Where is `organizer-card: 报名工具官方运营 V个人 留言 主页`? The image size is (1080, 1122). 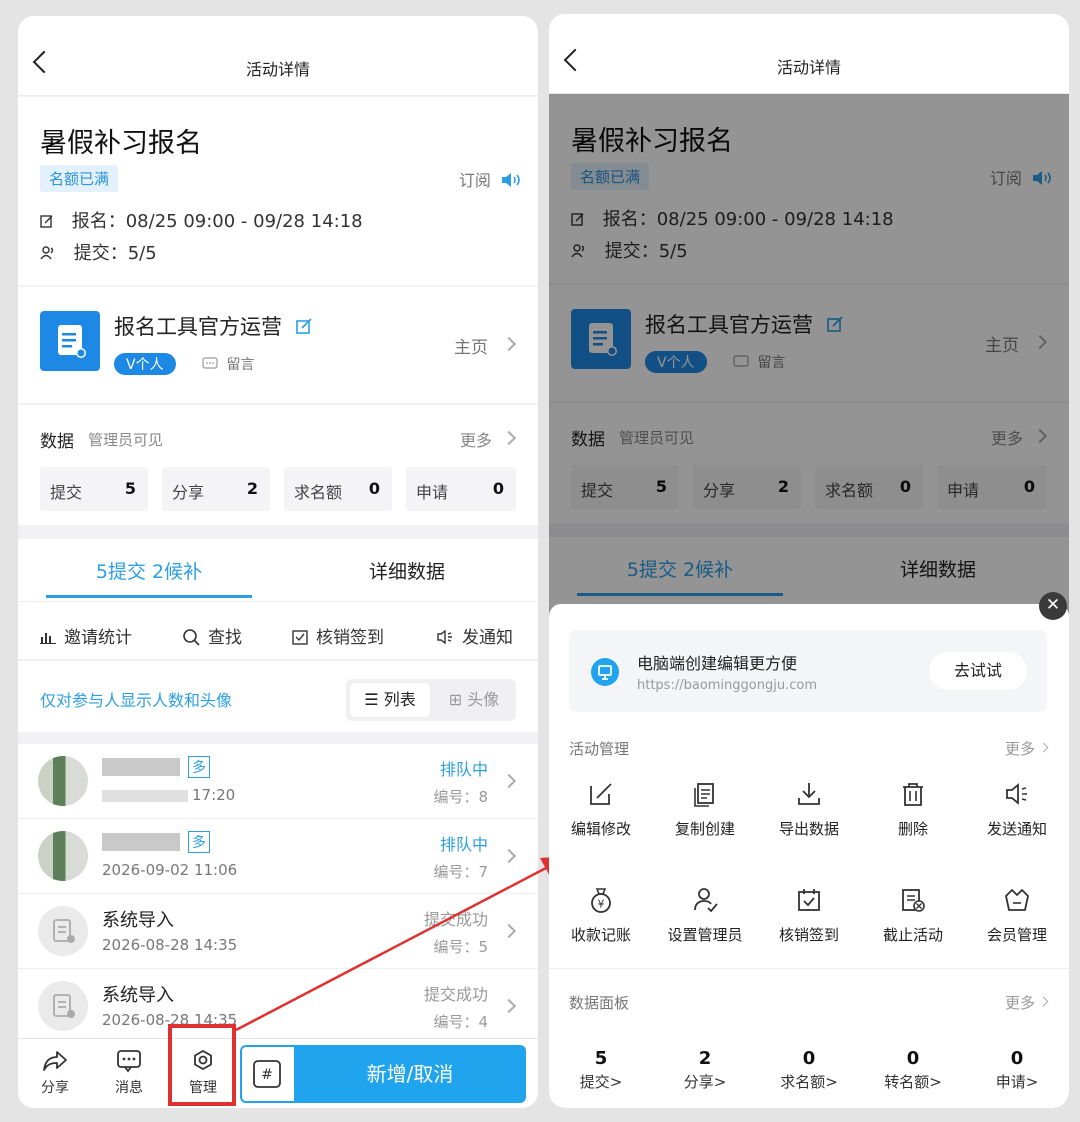 organizer-card: 报名工具官方运营 V个人 留言 主页 is located at coordinates (278, 345).